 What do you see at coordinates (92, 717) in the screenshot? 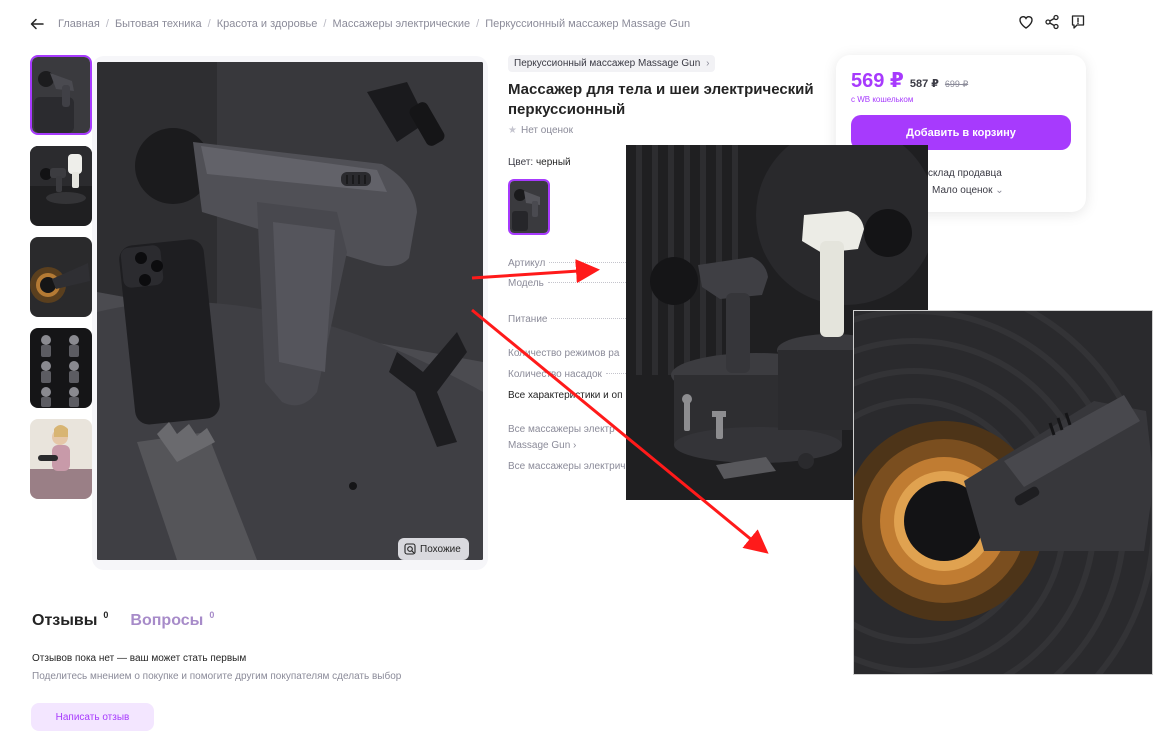
I see `write-review-button: Написать отзыв` at bounding box center [92, 717].